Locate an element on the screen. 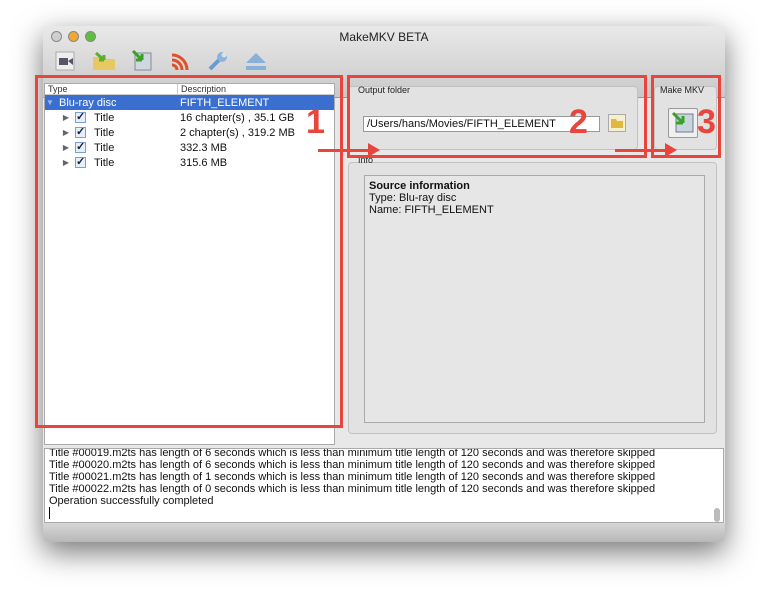 The width and height of the screenshot is (768, 600). settings-icon is located at coordinates (218, 61).